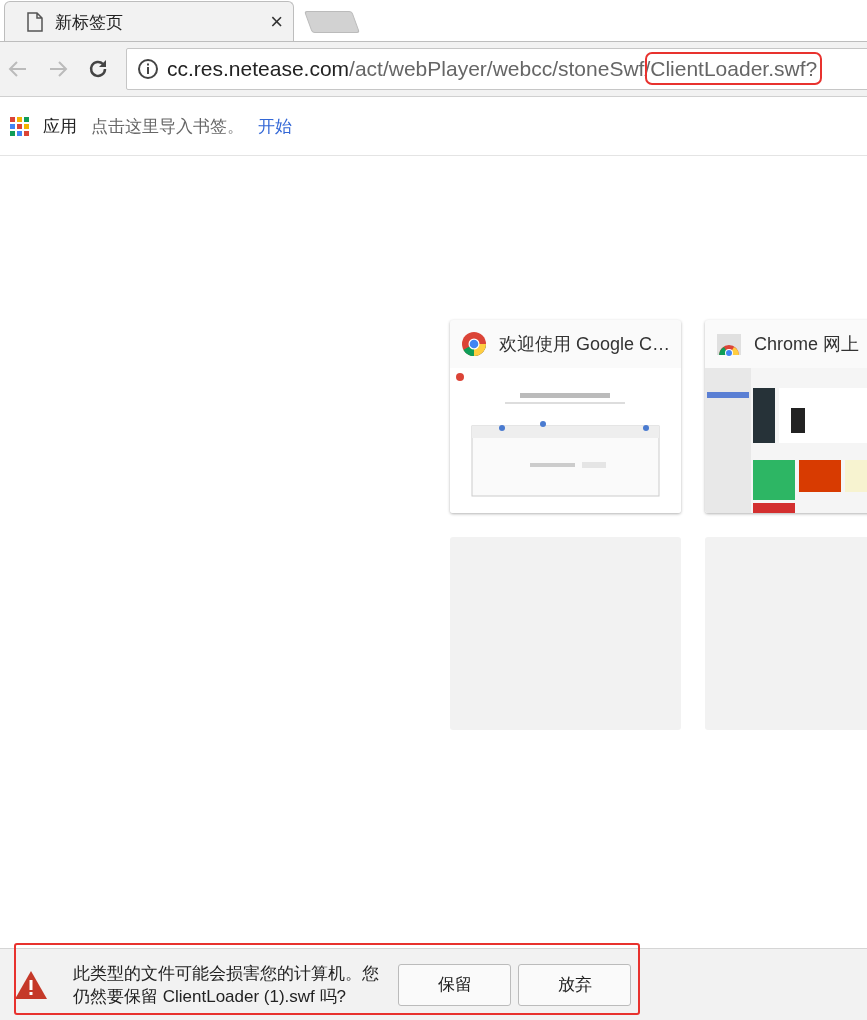  Describe the element at coordinates (275, 126) in the screenshot. I see `start-link: 开始` at that location.